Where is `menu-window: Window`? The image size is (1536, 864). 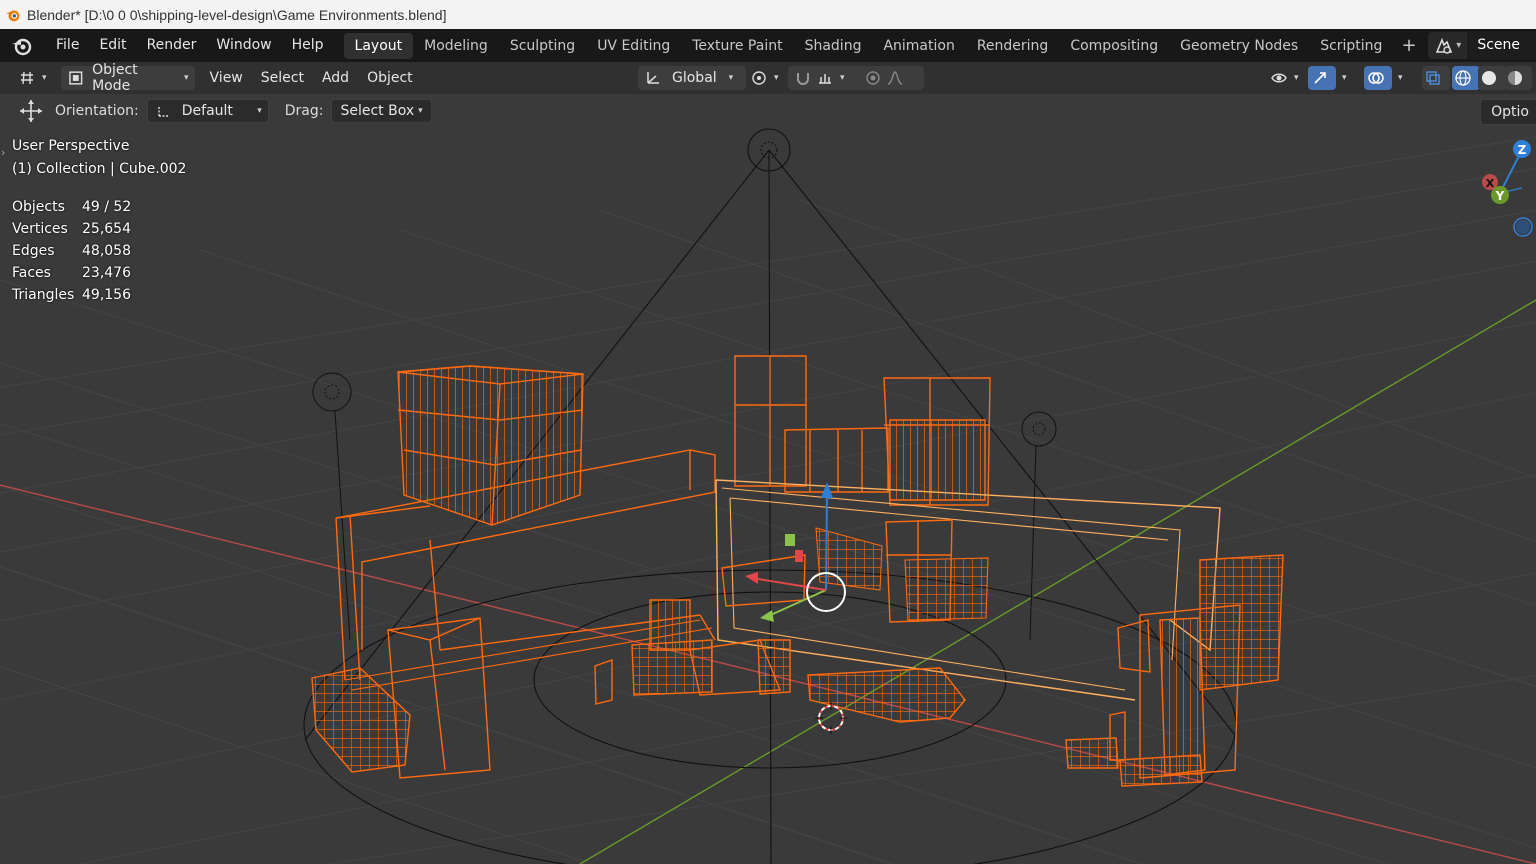 menu-window: Window is located at coordinates (243, 45).